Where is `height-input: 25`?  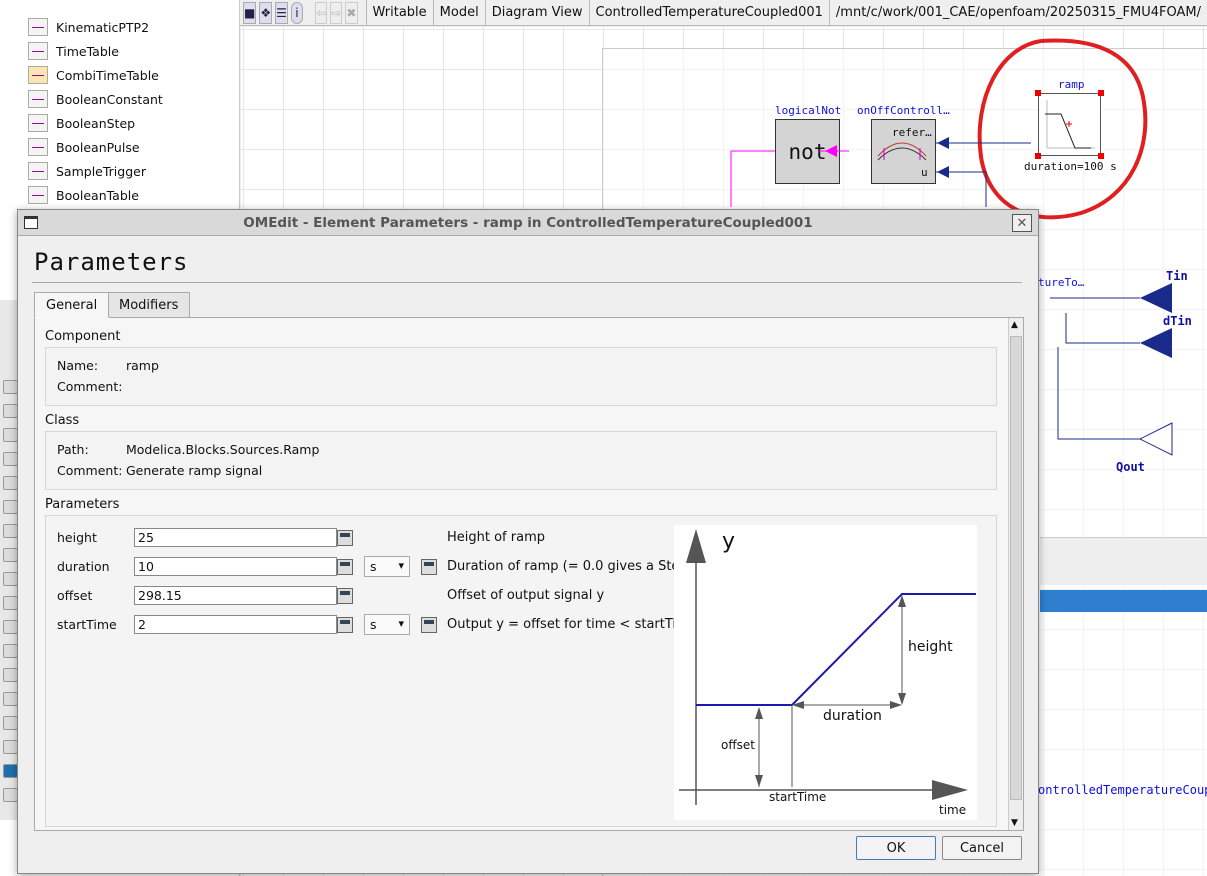
height-input: 25 is located at coordinates (235, 537).